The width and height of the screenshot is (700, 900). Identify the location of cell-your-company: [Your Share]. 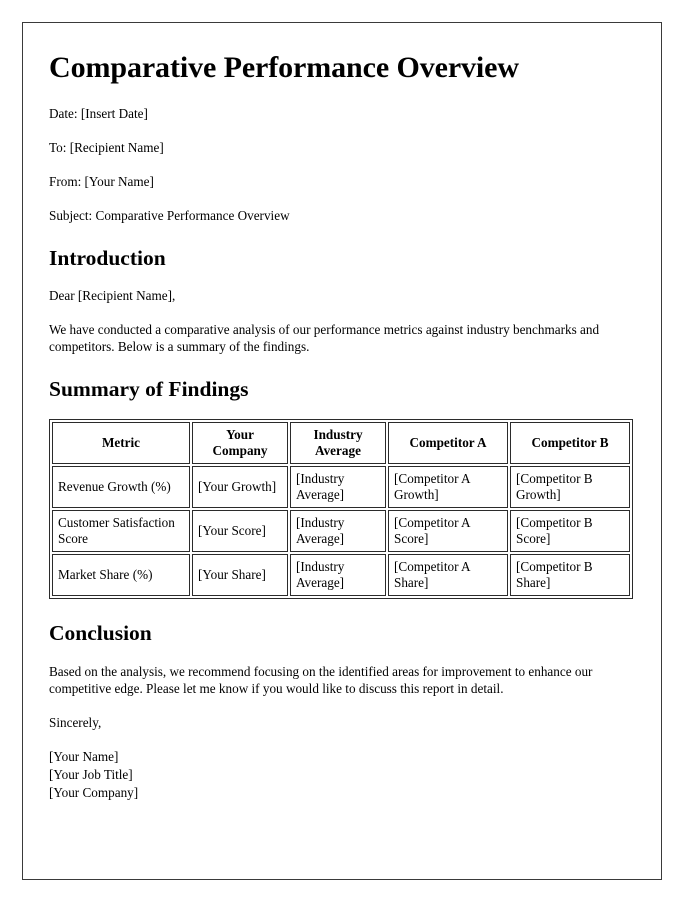
(240, 575).